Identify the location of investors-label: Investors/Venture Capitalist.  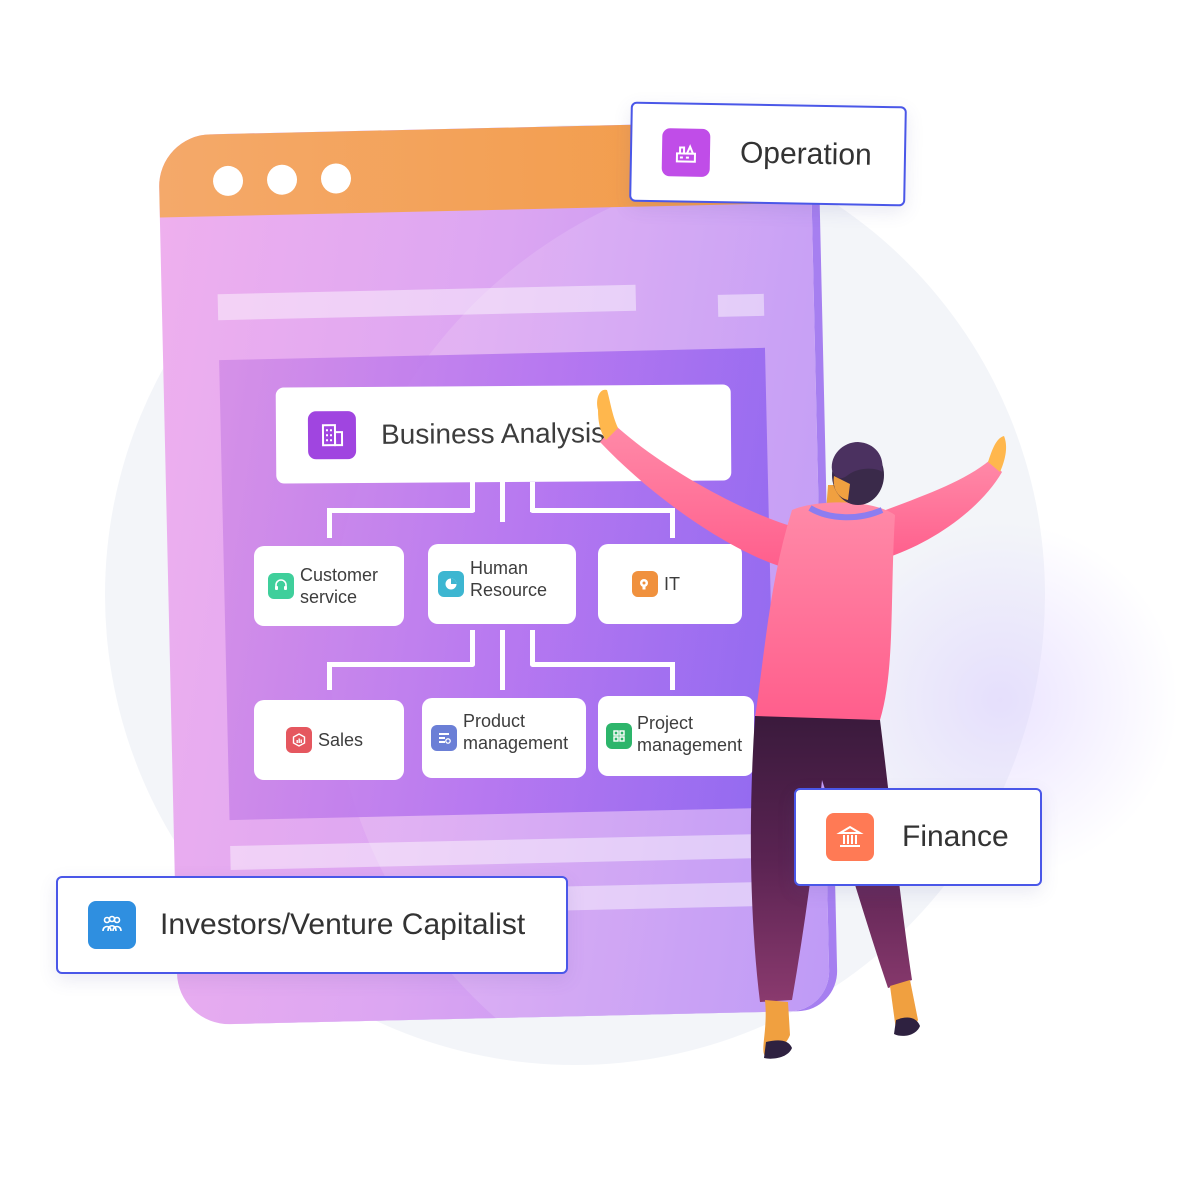
(343, 924).